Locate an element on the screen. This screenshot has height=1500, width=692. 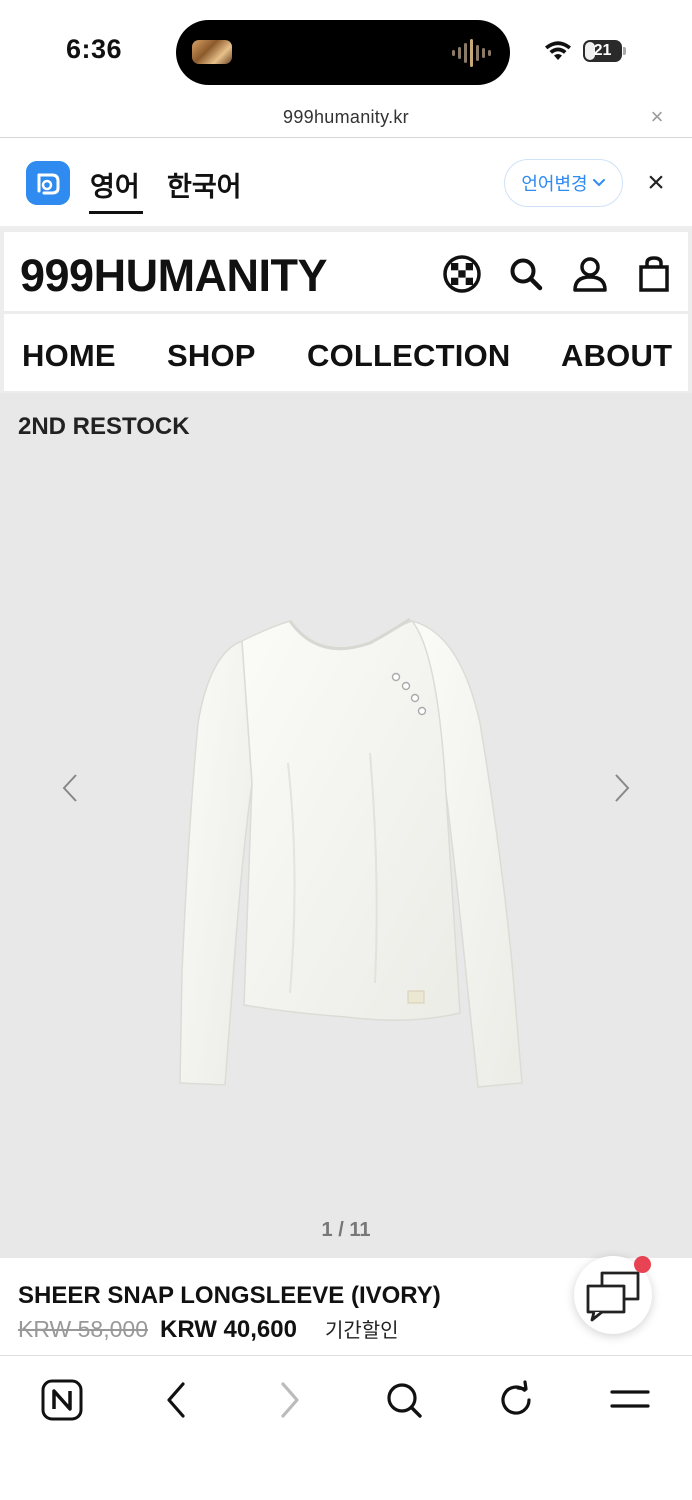
restock-badge: 2ND RESTOCK is located at coordinates (104, 426).